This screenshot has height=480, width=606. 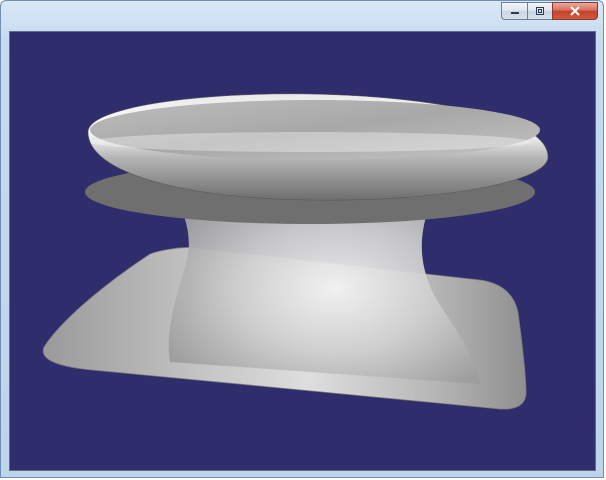 I want to click on caption-buttons, so click(x=549, y=11).